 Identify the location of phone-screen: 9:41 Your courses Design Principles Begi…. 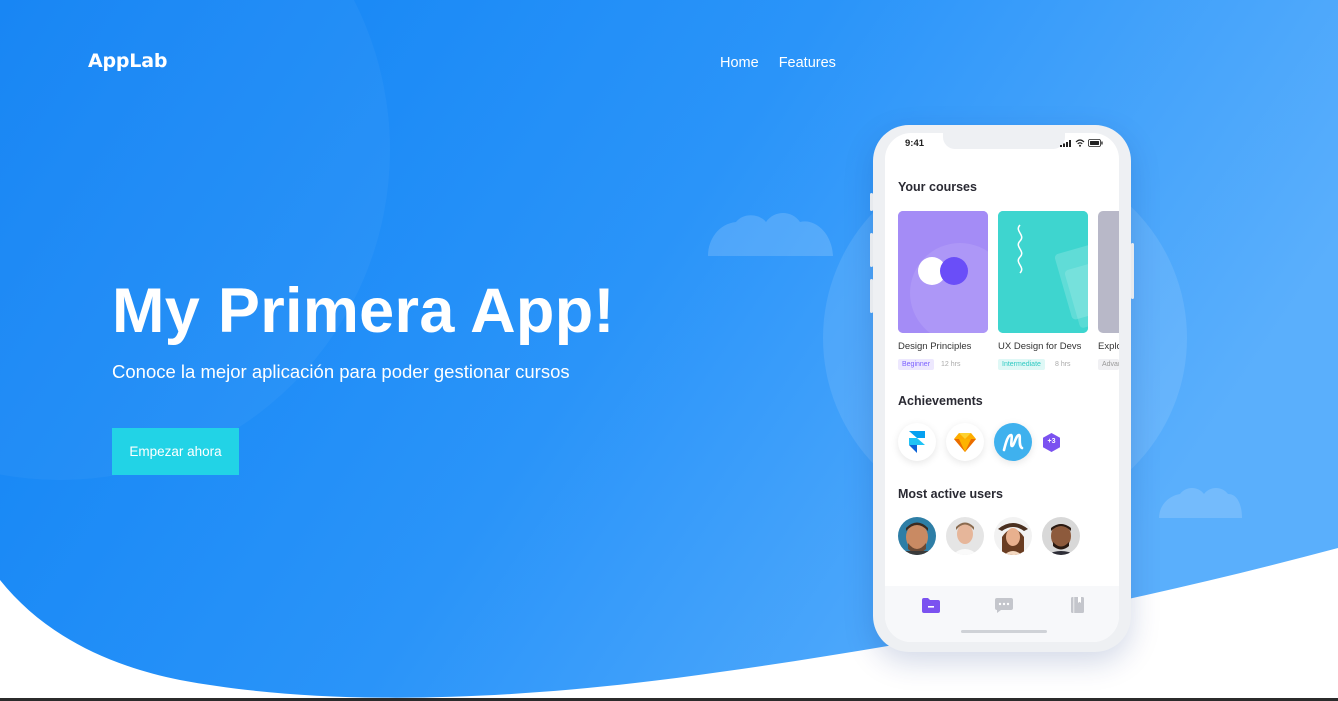
(1002, 387).